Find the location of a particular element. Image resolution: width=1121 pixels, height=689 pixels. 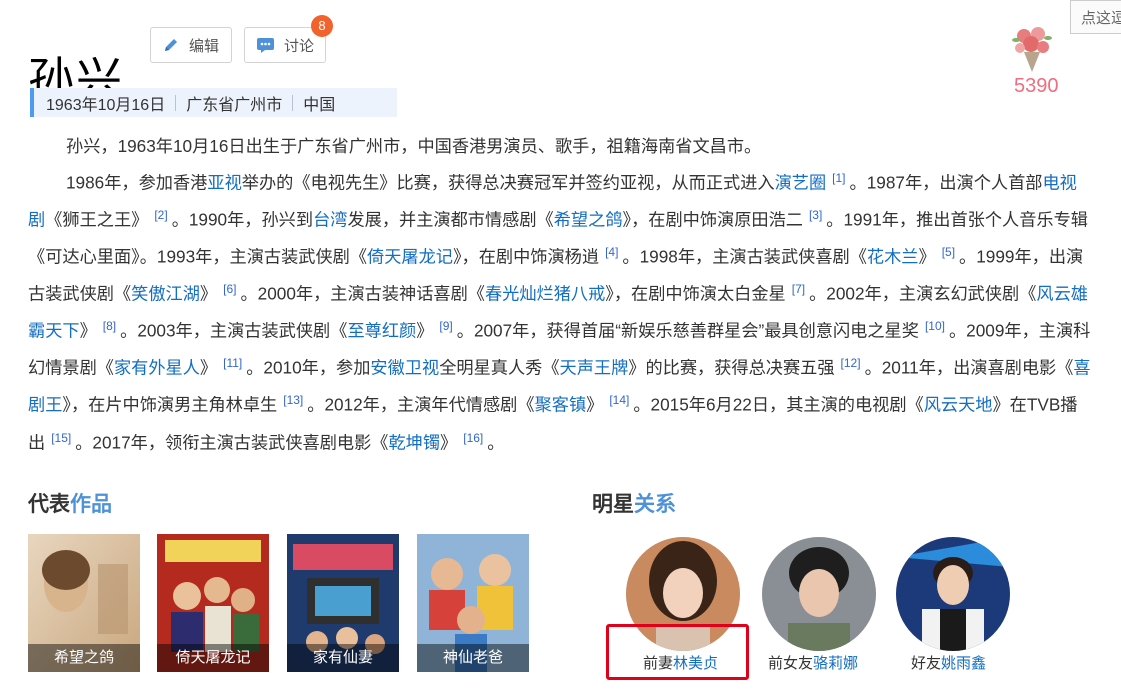

text-segment: 。1987年，出演个人首部 is located at coordinates (946, 183).